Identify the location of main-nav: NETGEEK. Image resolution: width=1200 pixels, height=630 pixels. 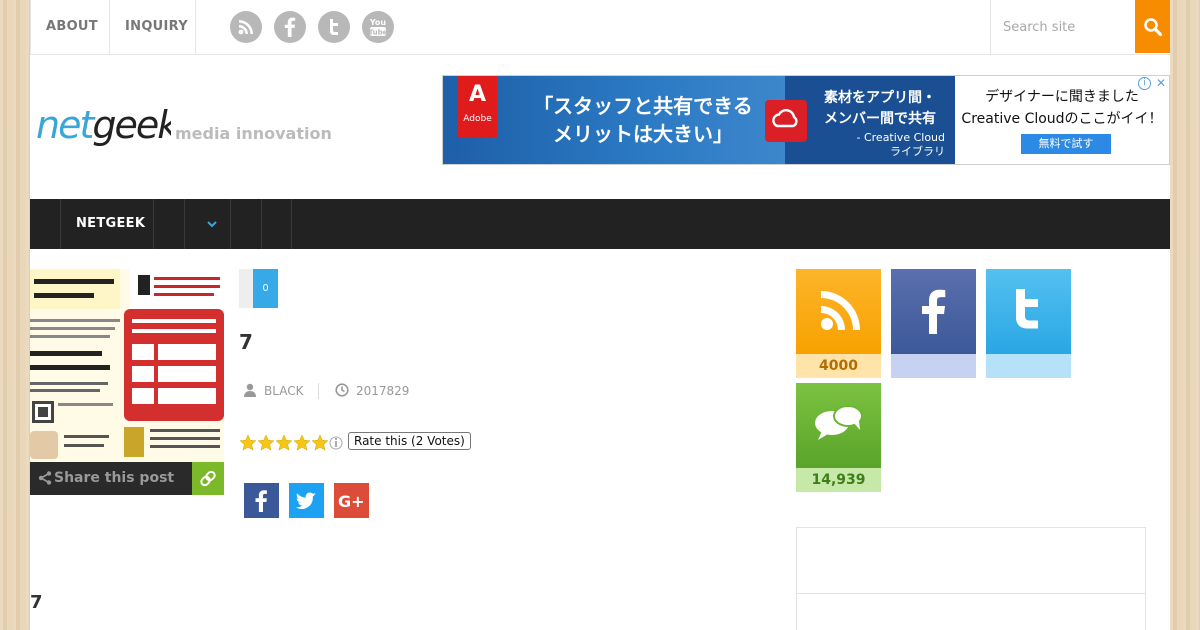
(600, 224).